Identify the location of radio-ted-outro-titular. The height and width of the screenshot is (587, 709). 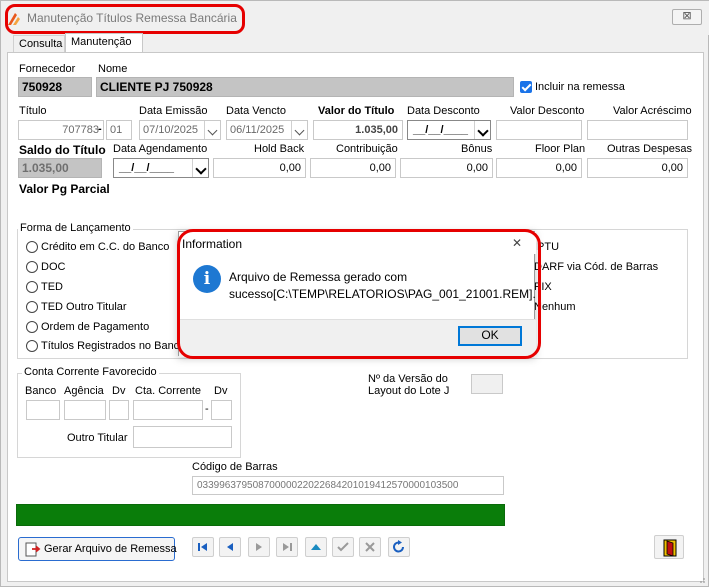
(32, 307).